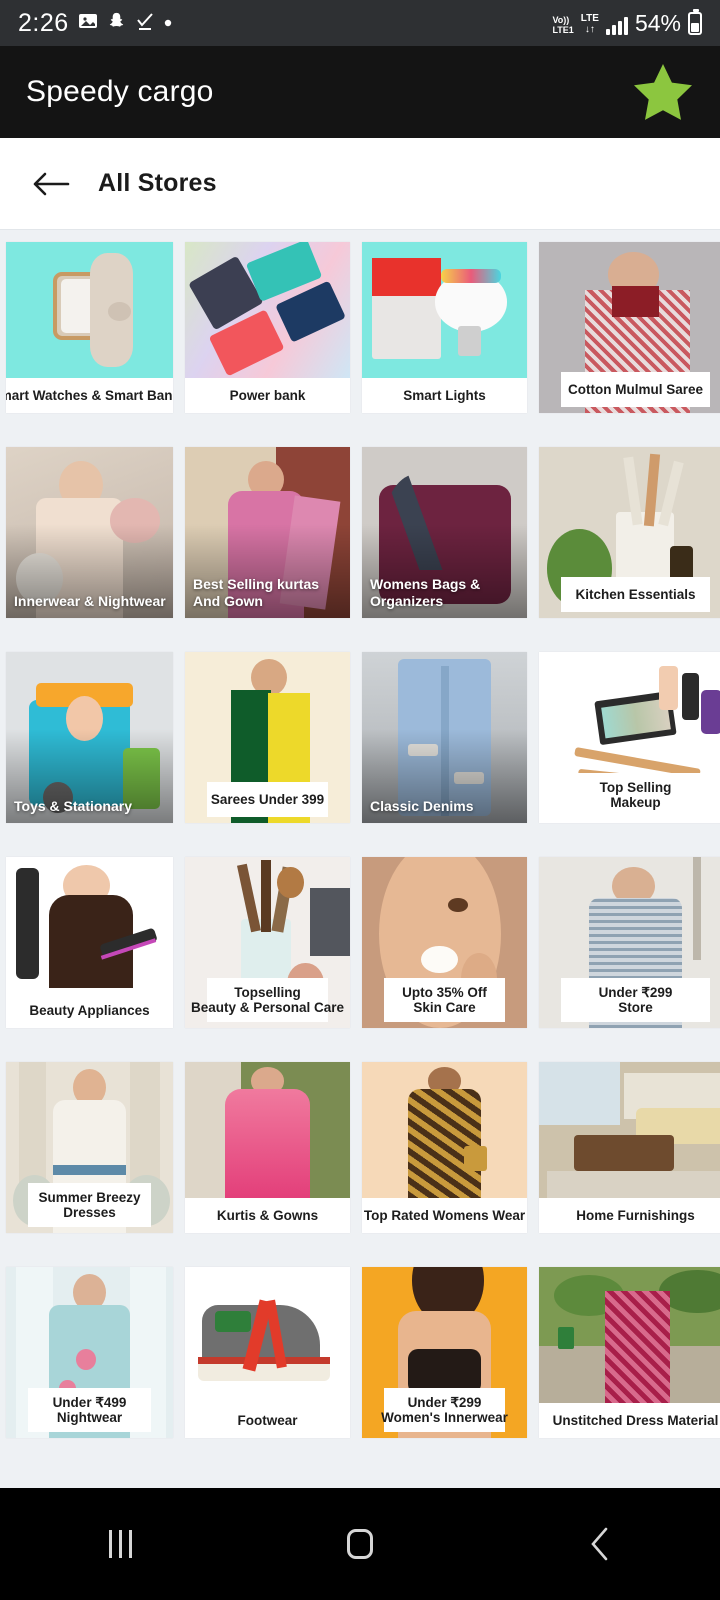 The image size is (720, 1600). I want to click on store-grid-cell: Womens Bags & Organizers, so click(444, 541).